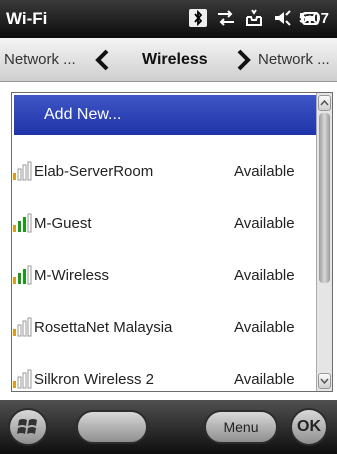  I want to click on start-button, so click(28, 427).